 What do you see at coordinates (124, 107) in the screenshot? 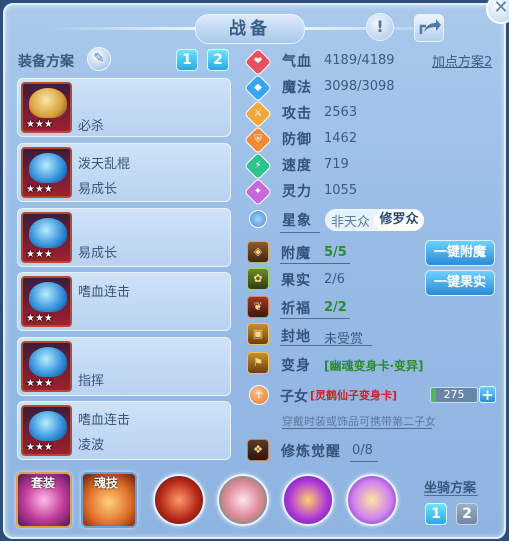
I see `pet-card: ★★★ 必杀` at bounding box center [124, 107].